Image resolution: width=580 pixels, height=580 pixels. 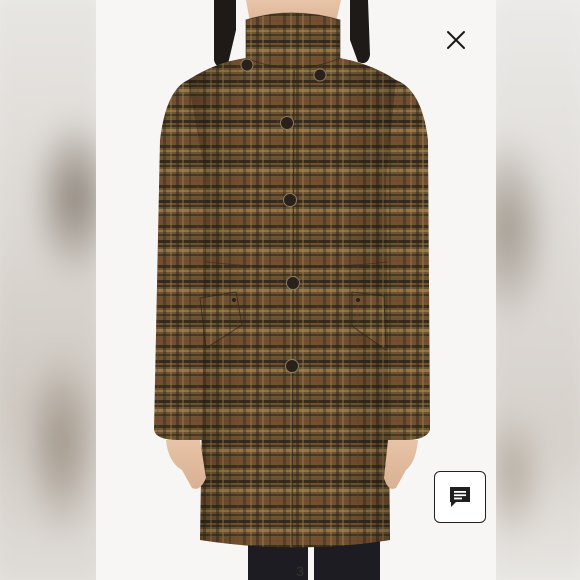 I want to click on right-hand, so click(x=401, y=464).